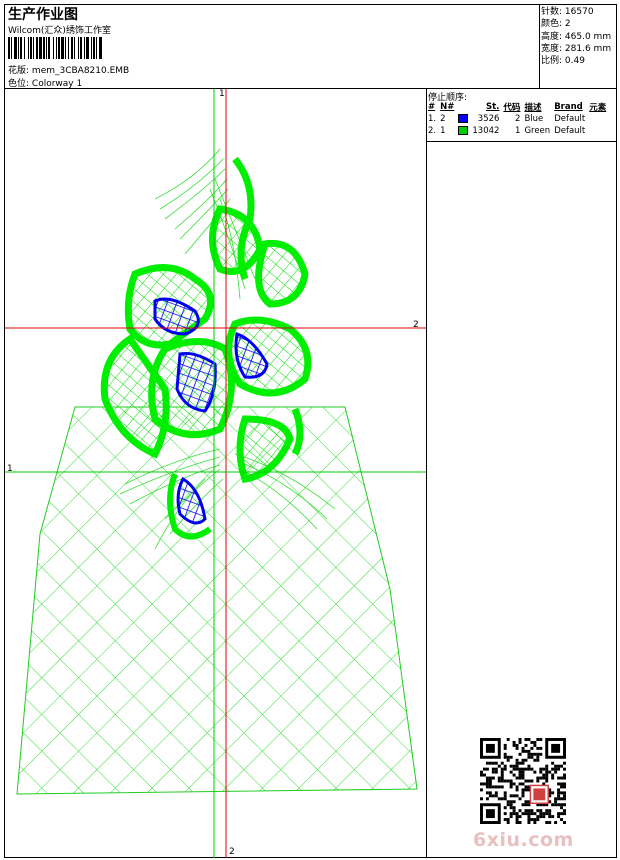 This screenshot has width=620, height=860. I want to click on row-description: Blue, so click(534, 119).